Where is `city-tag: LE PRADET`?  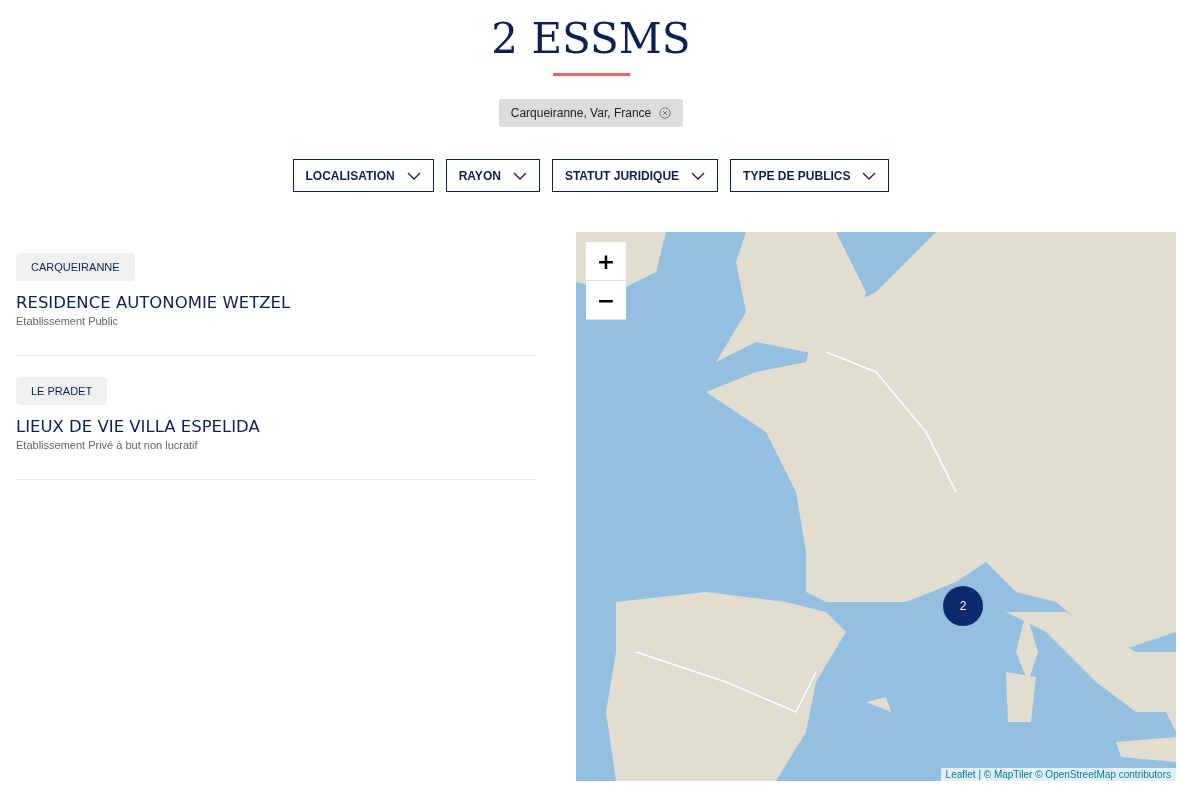 city-tag: LE PRADET is located at coordinates (62, 391).